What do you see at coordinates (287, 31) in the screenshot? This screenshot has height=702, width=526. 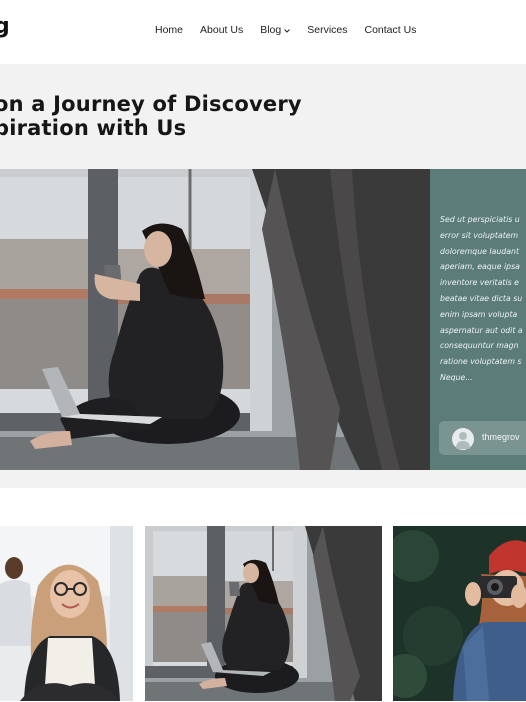 I see `chevron-down-icon` at bounding box center [287, 31].